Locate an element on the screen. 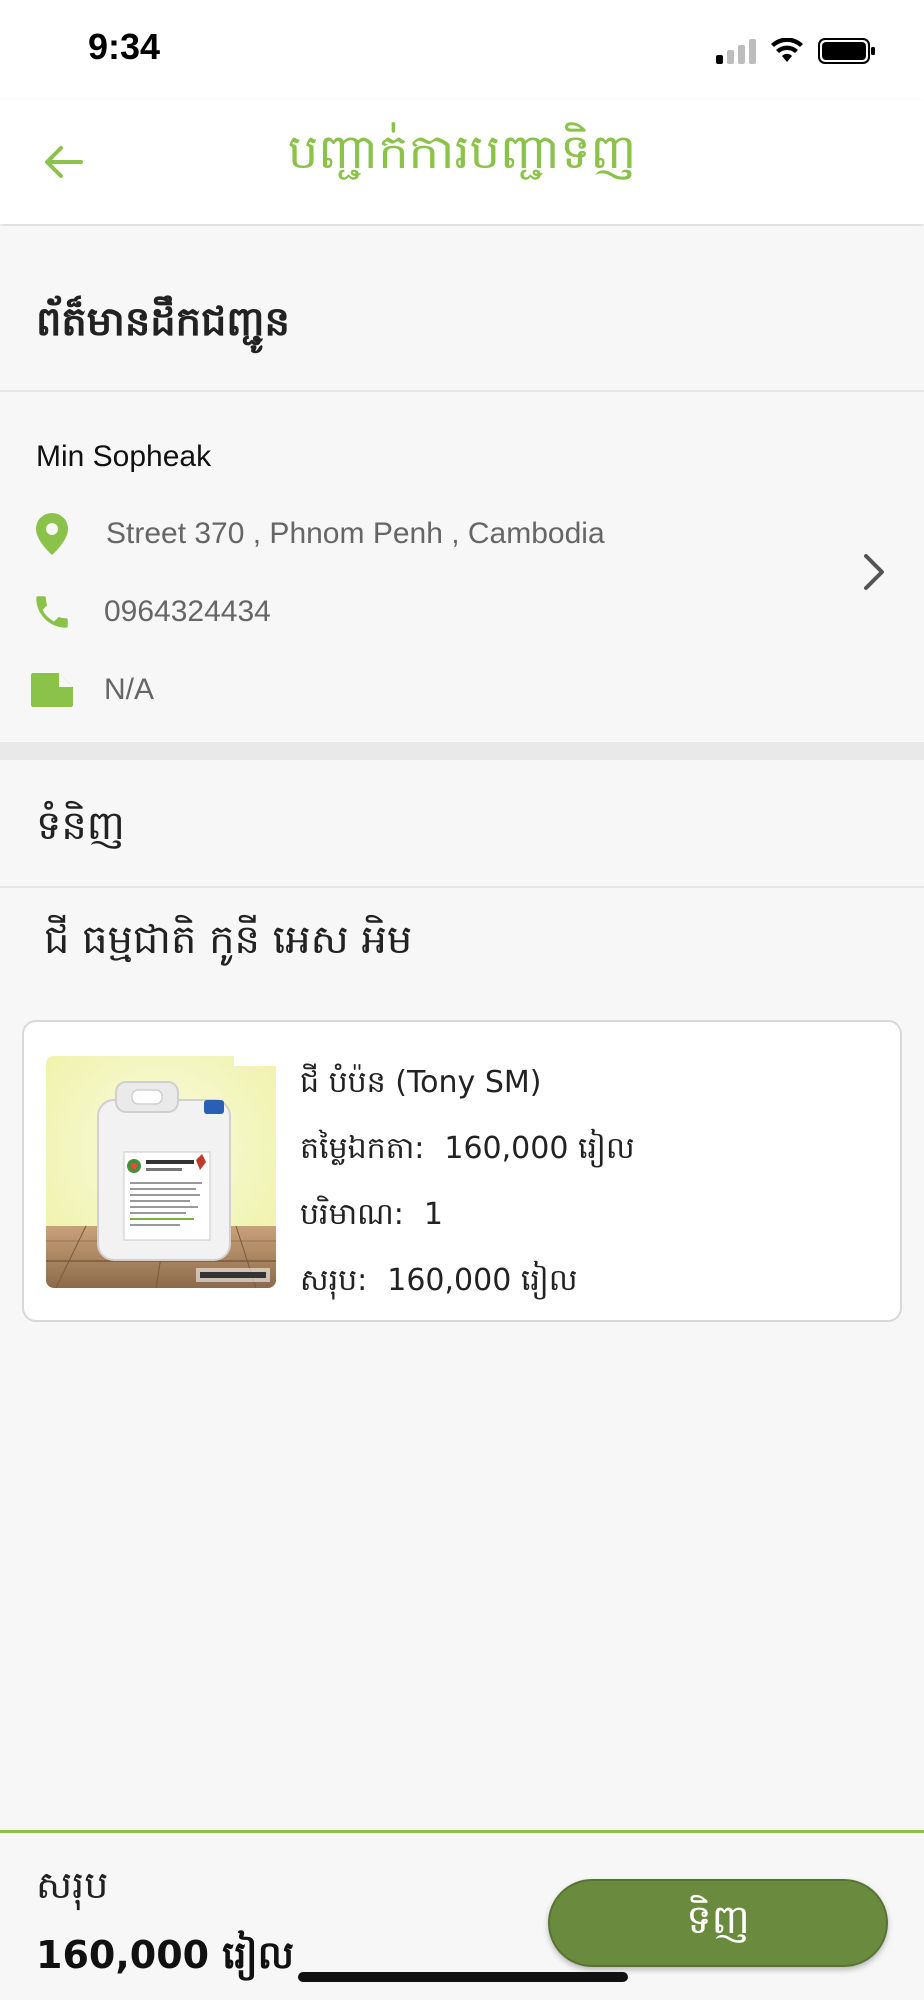 This screenshot has width=924, height=2000. chevron-right-icon is located at coordinates (874, 572).